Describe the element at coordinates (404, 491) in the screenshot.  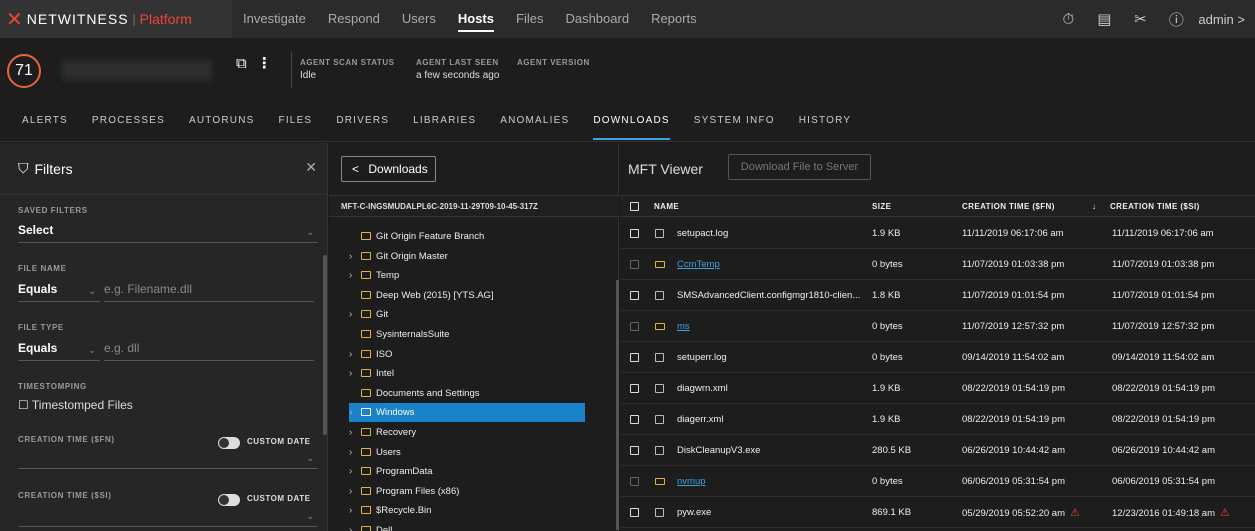
I see `tree-node: › Program Files (x86)` at that location.